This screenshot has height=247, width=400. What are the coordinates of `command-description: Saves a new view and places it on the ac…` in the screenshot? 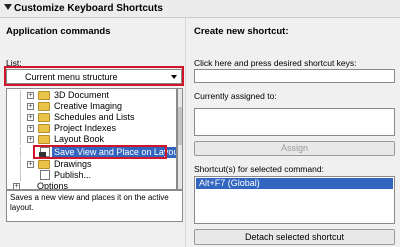 It's located at (94, 206).